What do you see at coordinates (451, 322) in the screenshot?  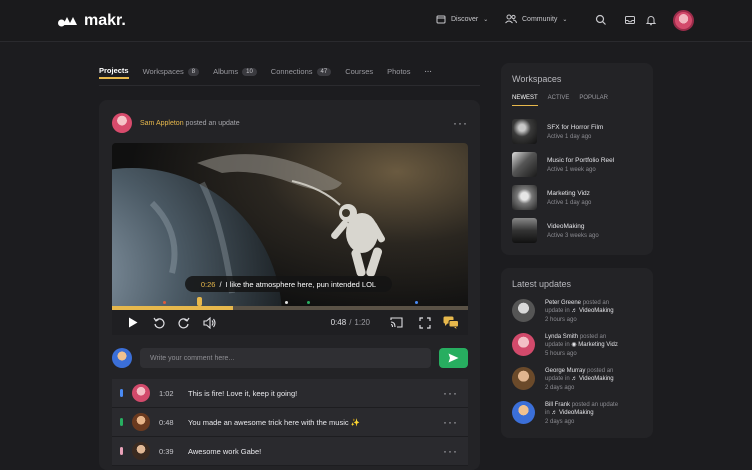 I see `comments-icon` at bounding box center [451, 322].